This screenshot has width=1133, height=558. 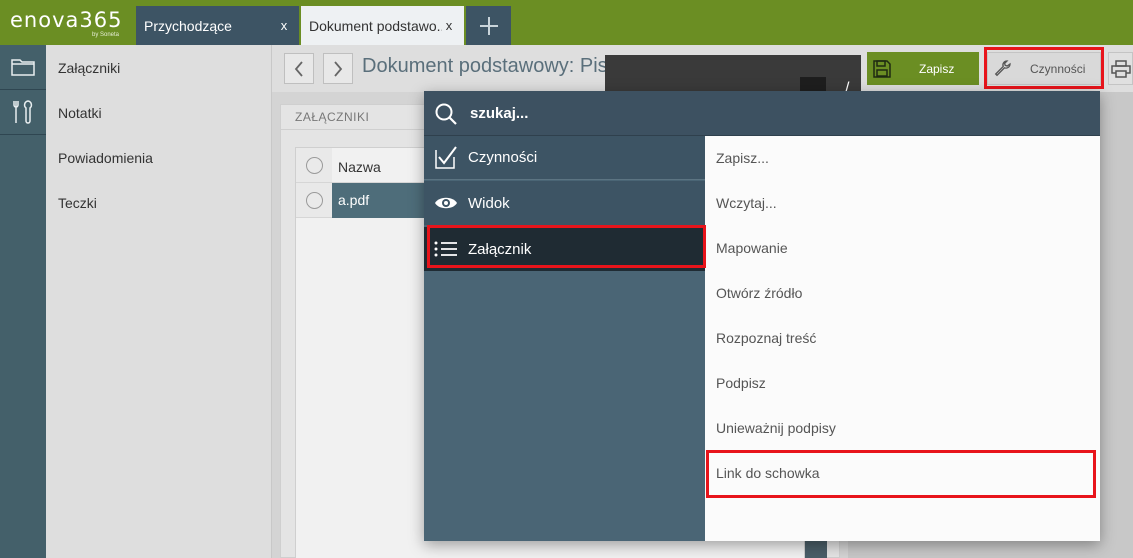 I want to click on actions-button: Czynności, so click(x=1044, y=68).